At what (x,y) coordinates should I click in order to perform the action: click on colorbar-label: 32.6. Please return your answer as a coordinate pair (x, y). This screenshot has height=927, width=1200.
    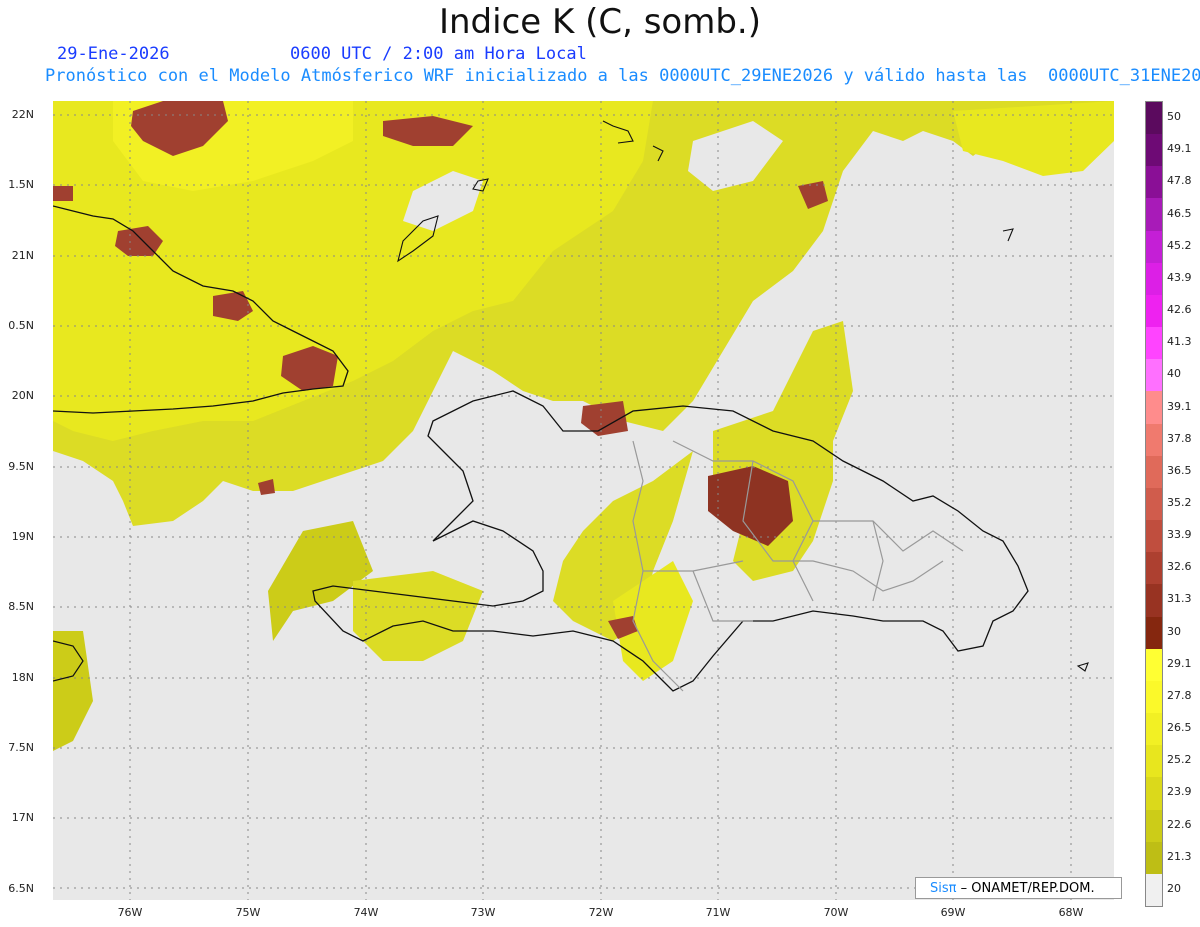
    Looking at the image, I should click on (1179, 567).